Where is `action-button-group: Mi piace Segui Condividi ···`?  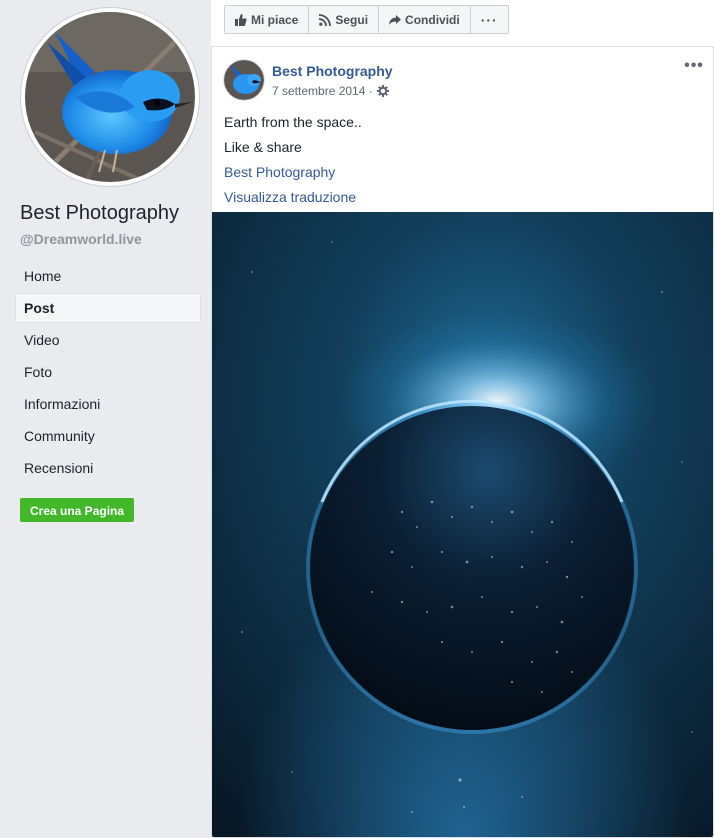
action-button-group: Mi piace Segui Condividi ··· is located at coordinates (366, 19).